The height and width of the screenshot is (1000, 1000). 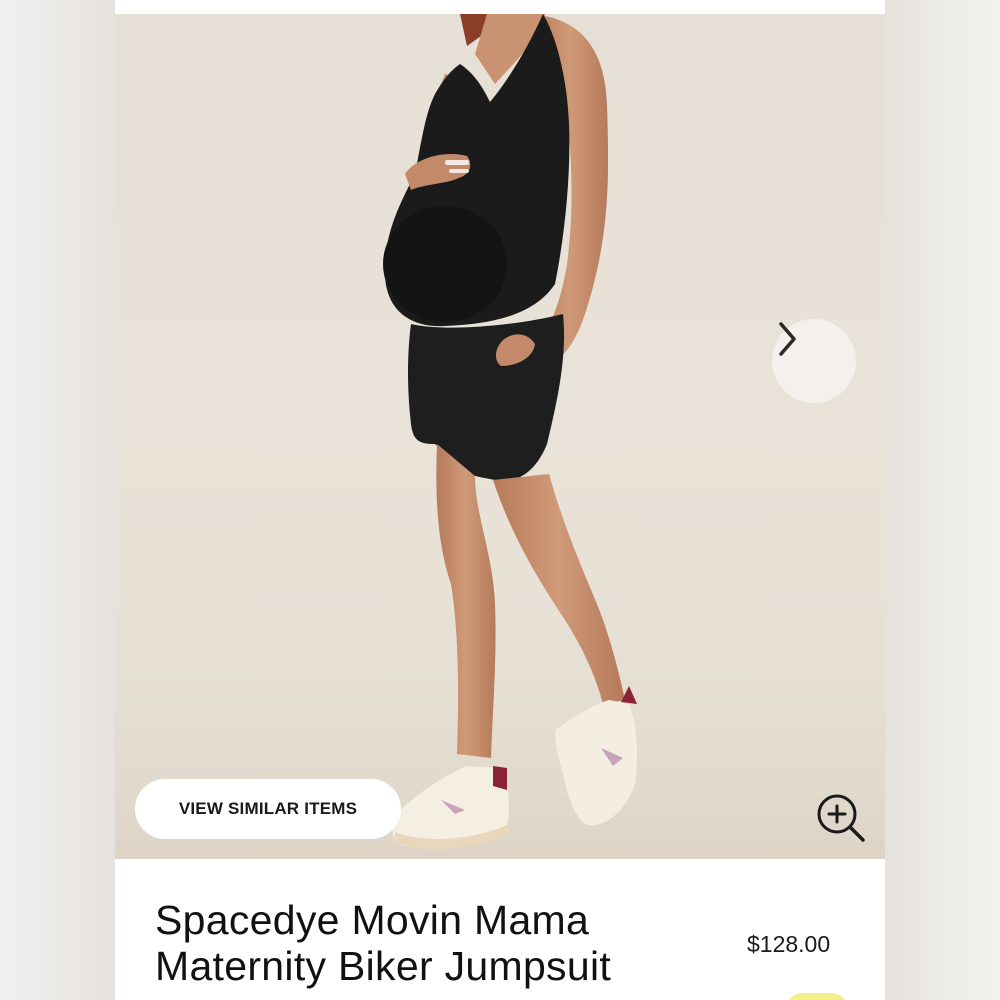 I want to click on action-badge, so click(x=817, y=996).